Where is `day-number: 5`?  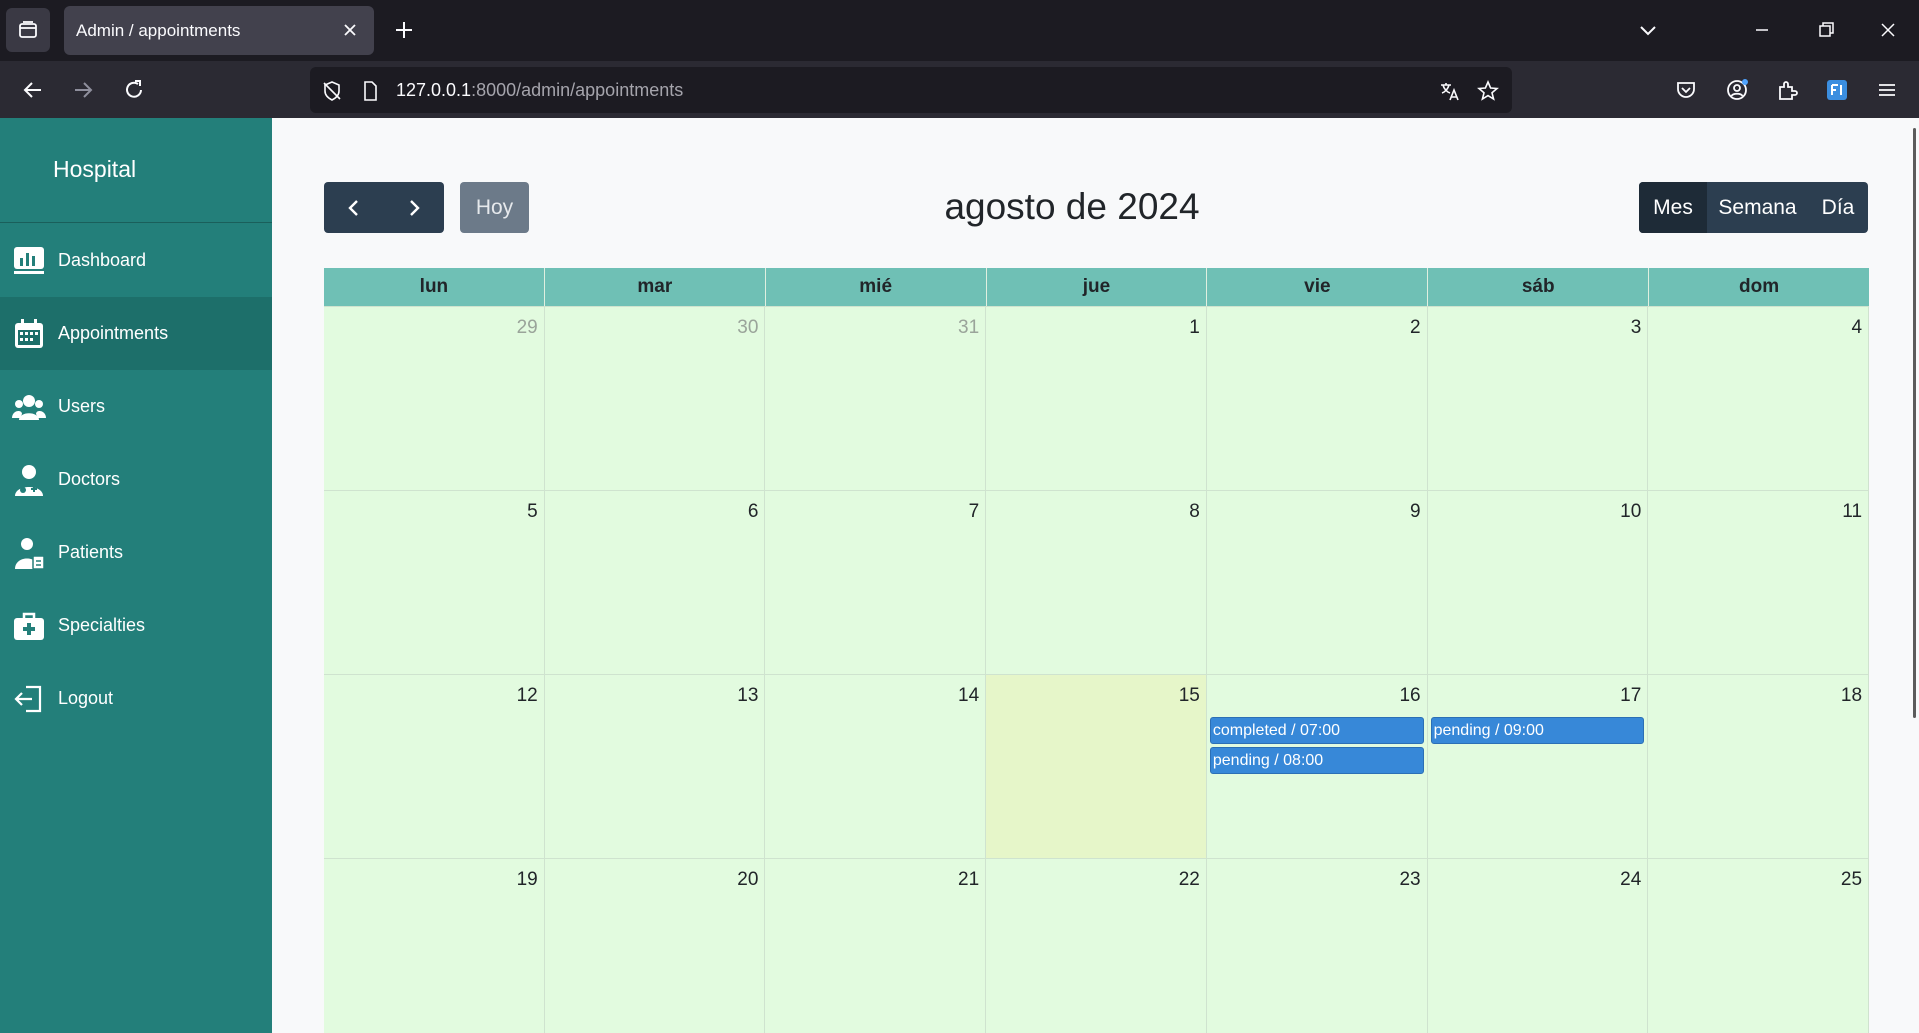
day-number: 5 is located at coordinates (532, 512).